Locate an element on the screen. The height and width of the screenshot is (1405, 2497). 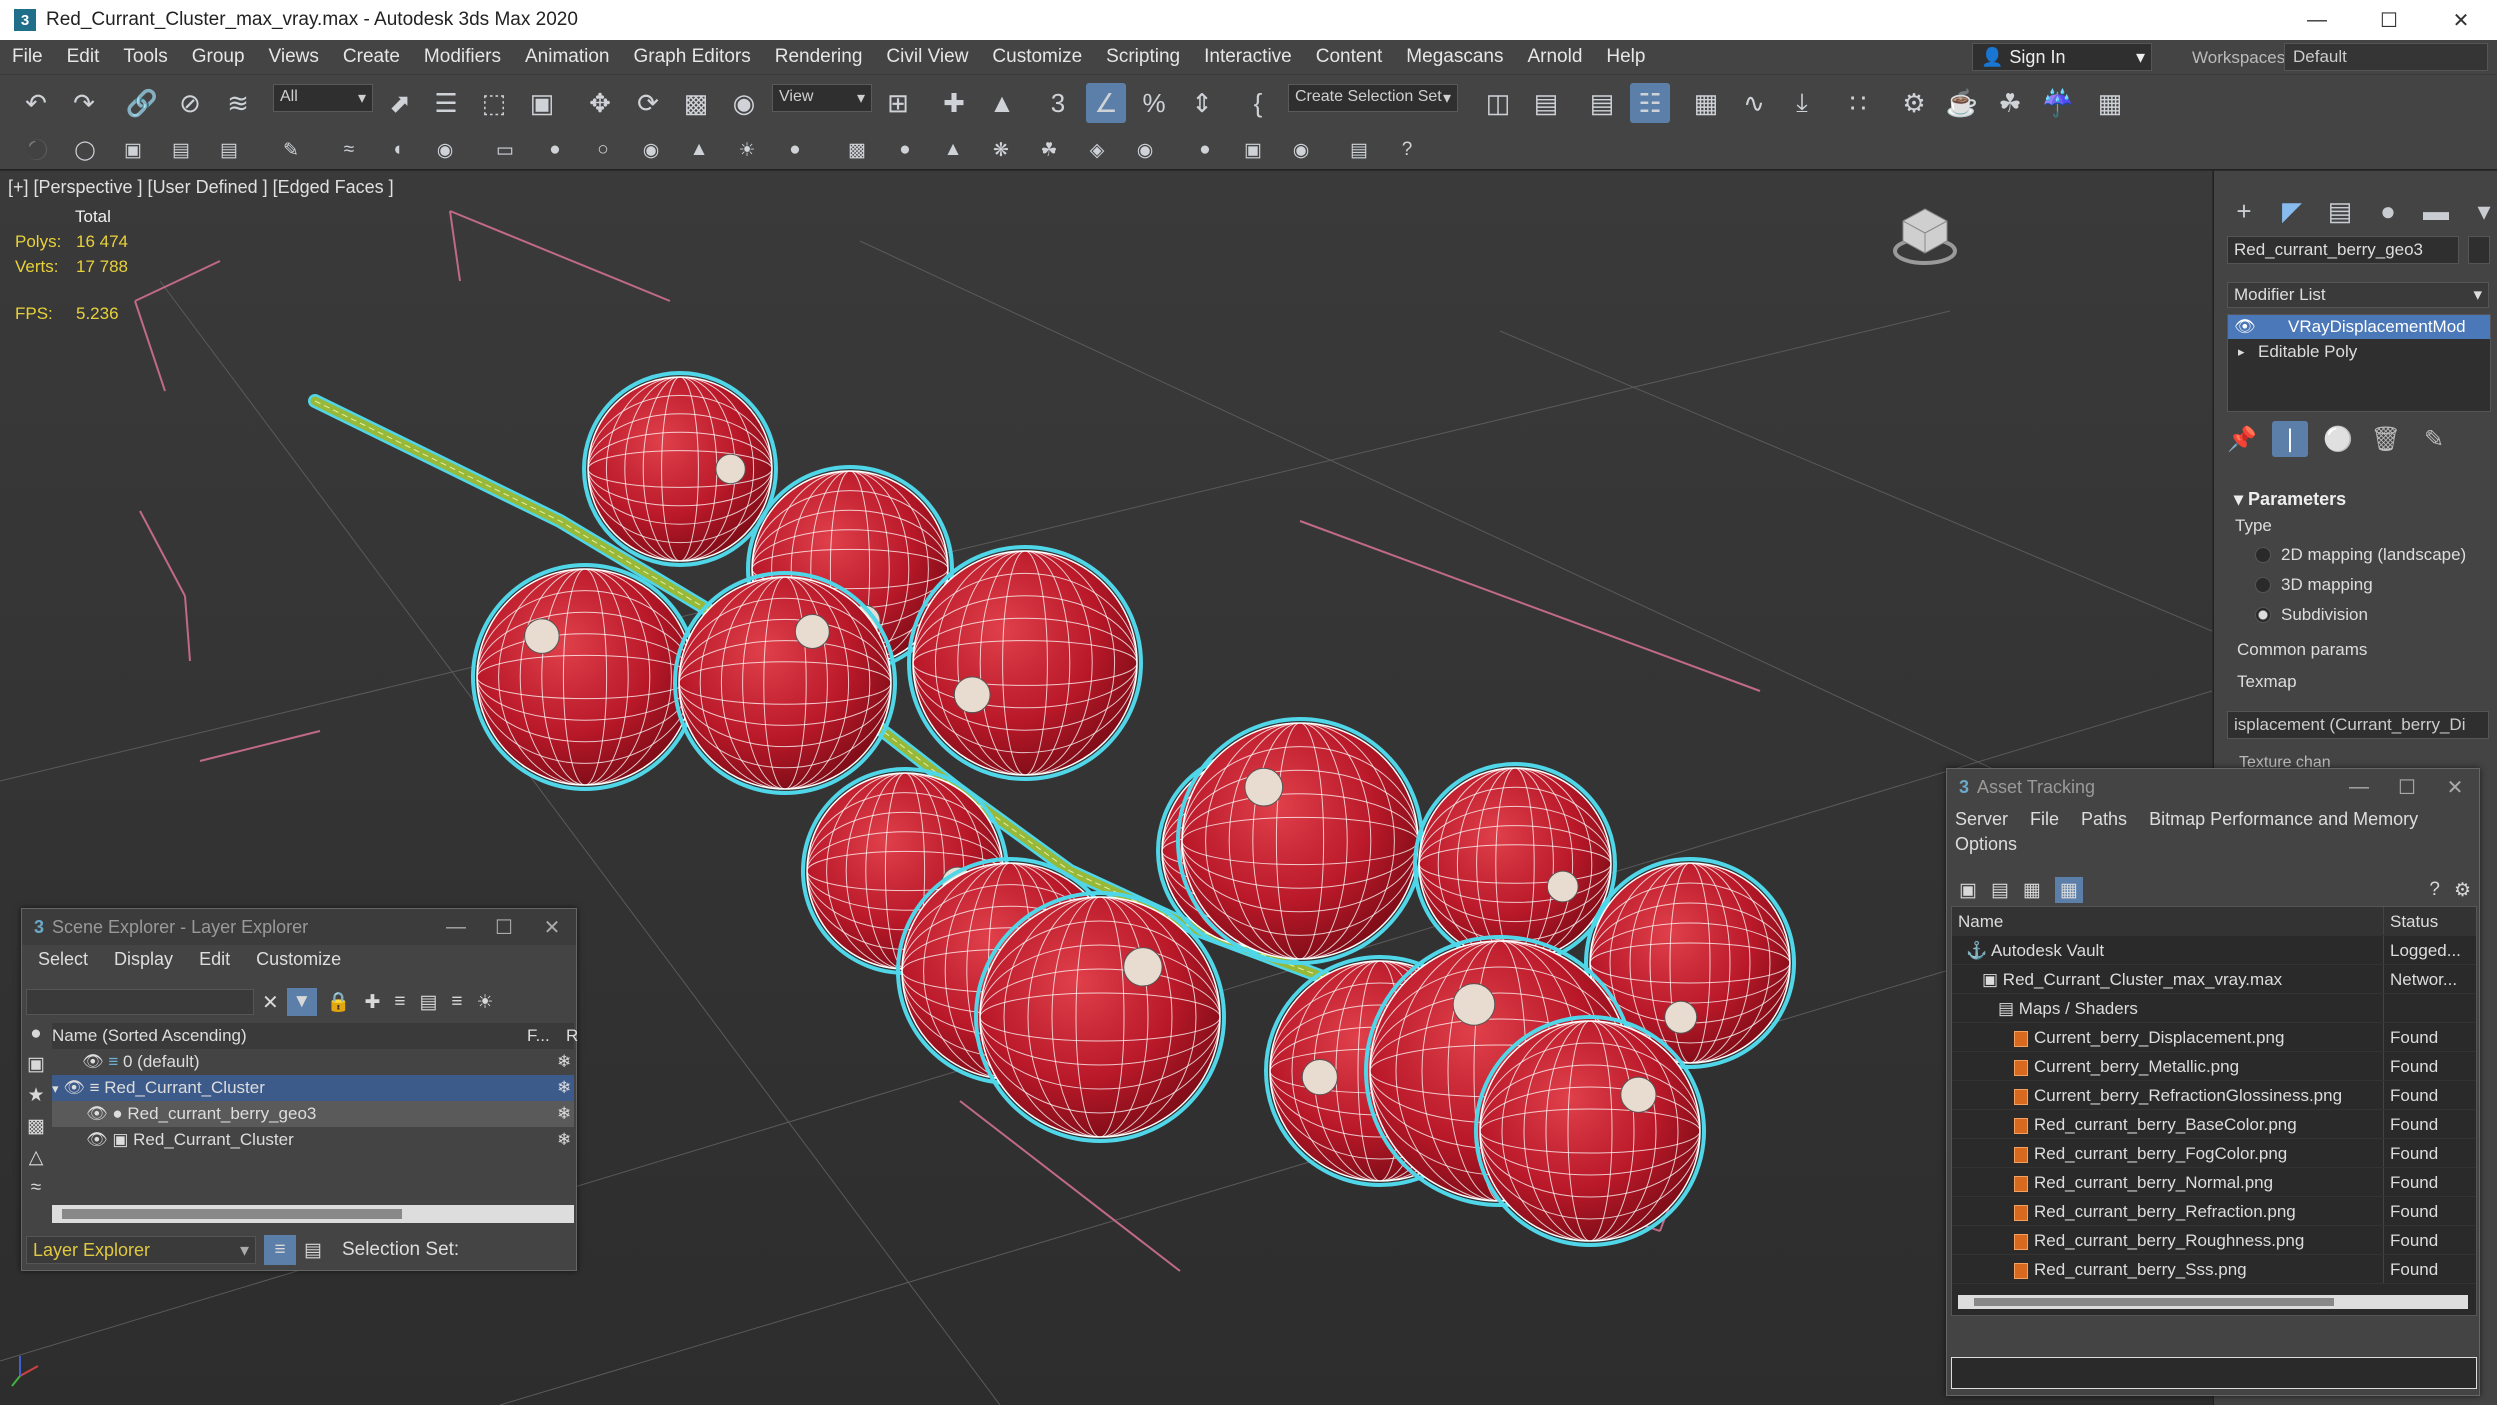
menu-edit: Edit is located at coordinates (83, 57).